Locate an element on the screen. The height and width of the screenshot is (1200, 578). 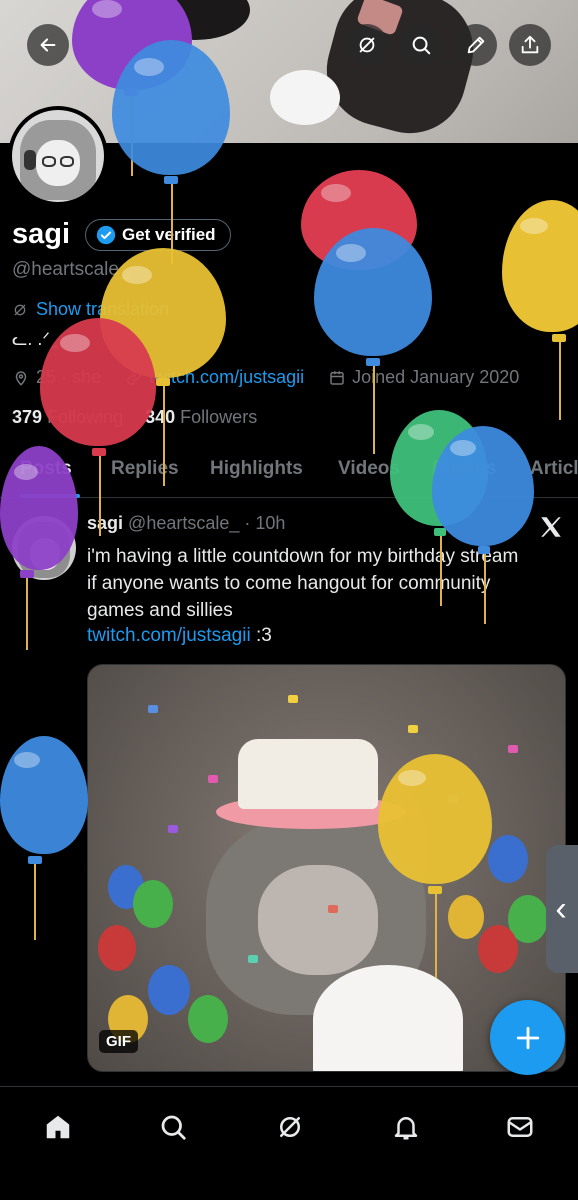
link-icon is located at coordinates (134, 377).